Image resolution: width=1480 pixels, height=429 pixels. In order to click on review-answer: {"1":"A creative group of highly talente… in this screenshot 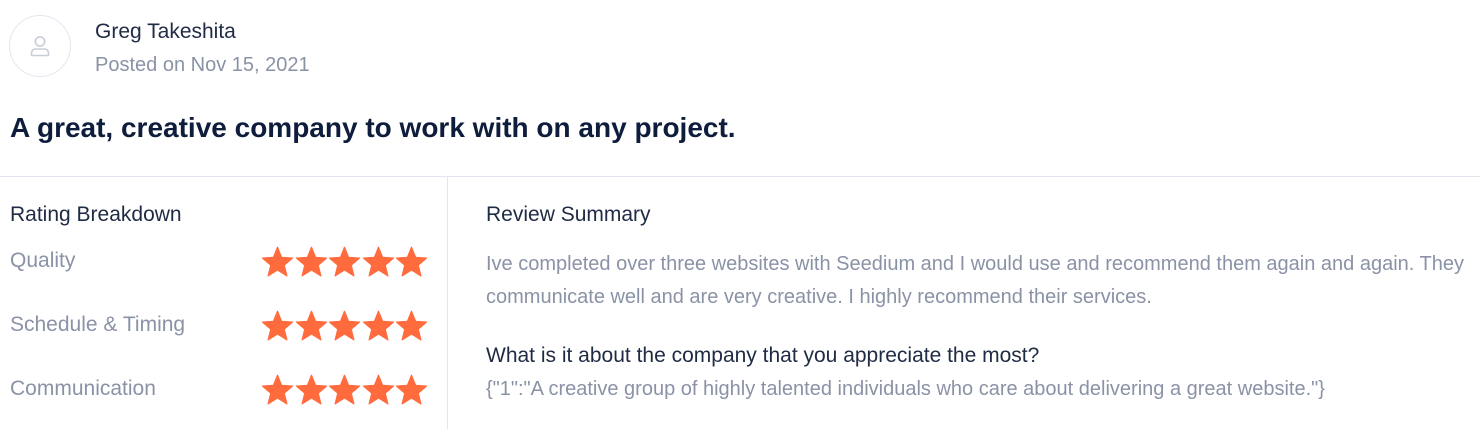, I will do `click(905, 389)`.